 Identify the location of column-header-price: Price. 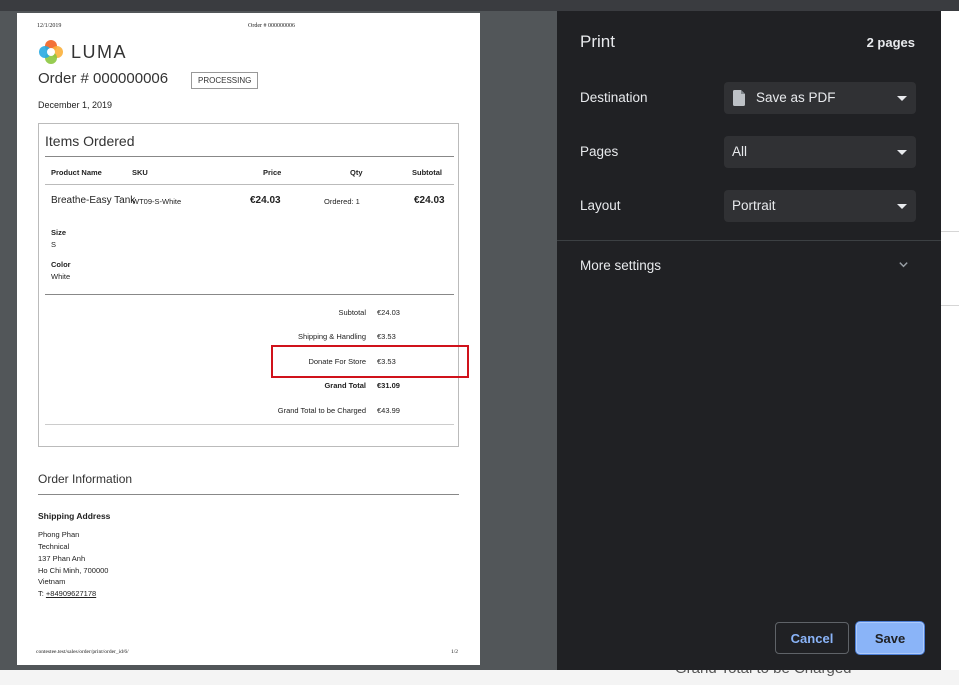
(272, 172).